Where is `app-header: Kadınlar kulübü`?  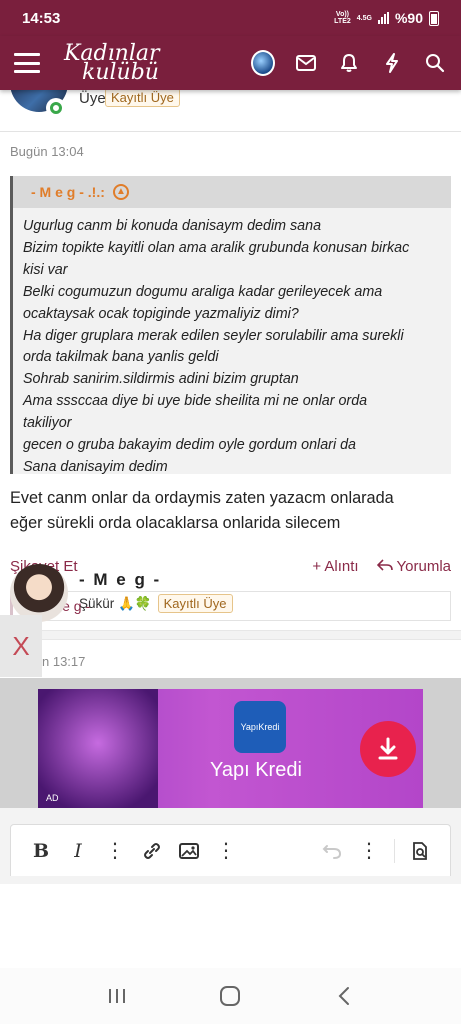 app-header: Kadınlar kulübü is located at coordinates (230, 63).